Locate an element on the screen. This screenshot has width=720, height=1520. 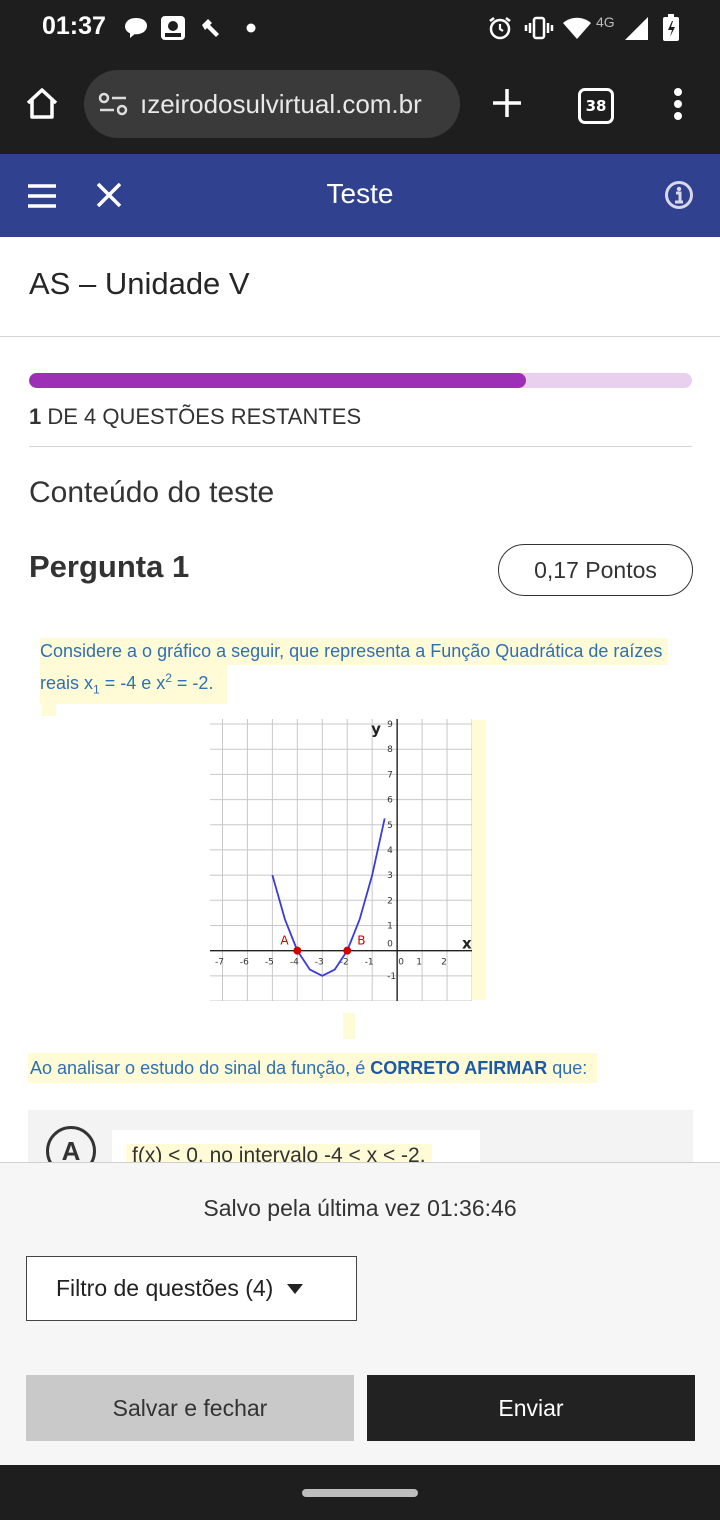
y-tick-label: 0 is located at coordinates (390, 945).